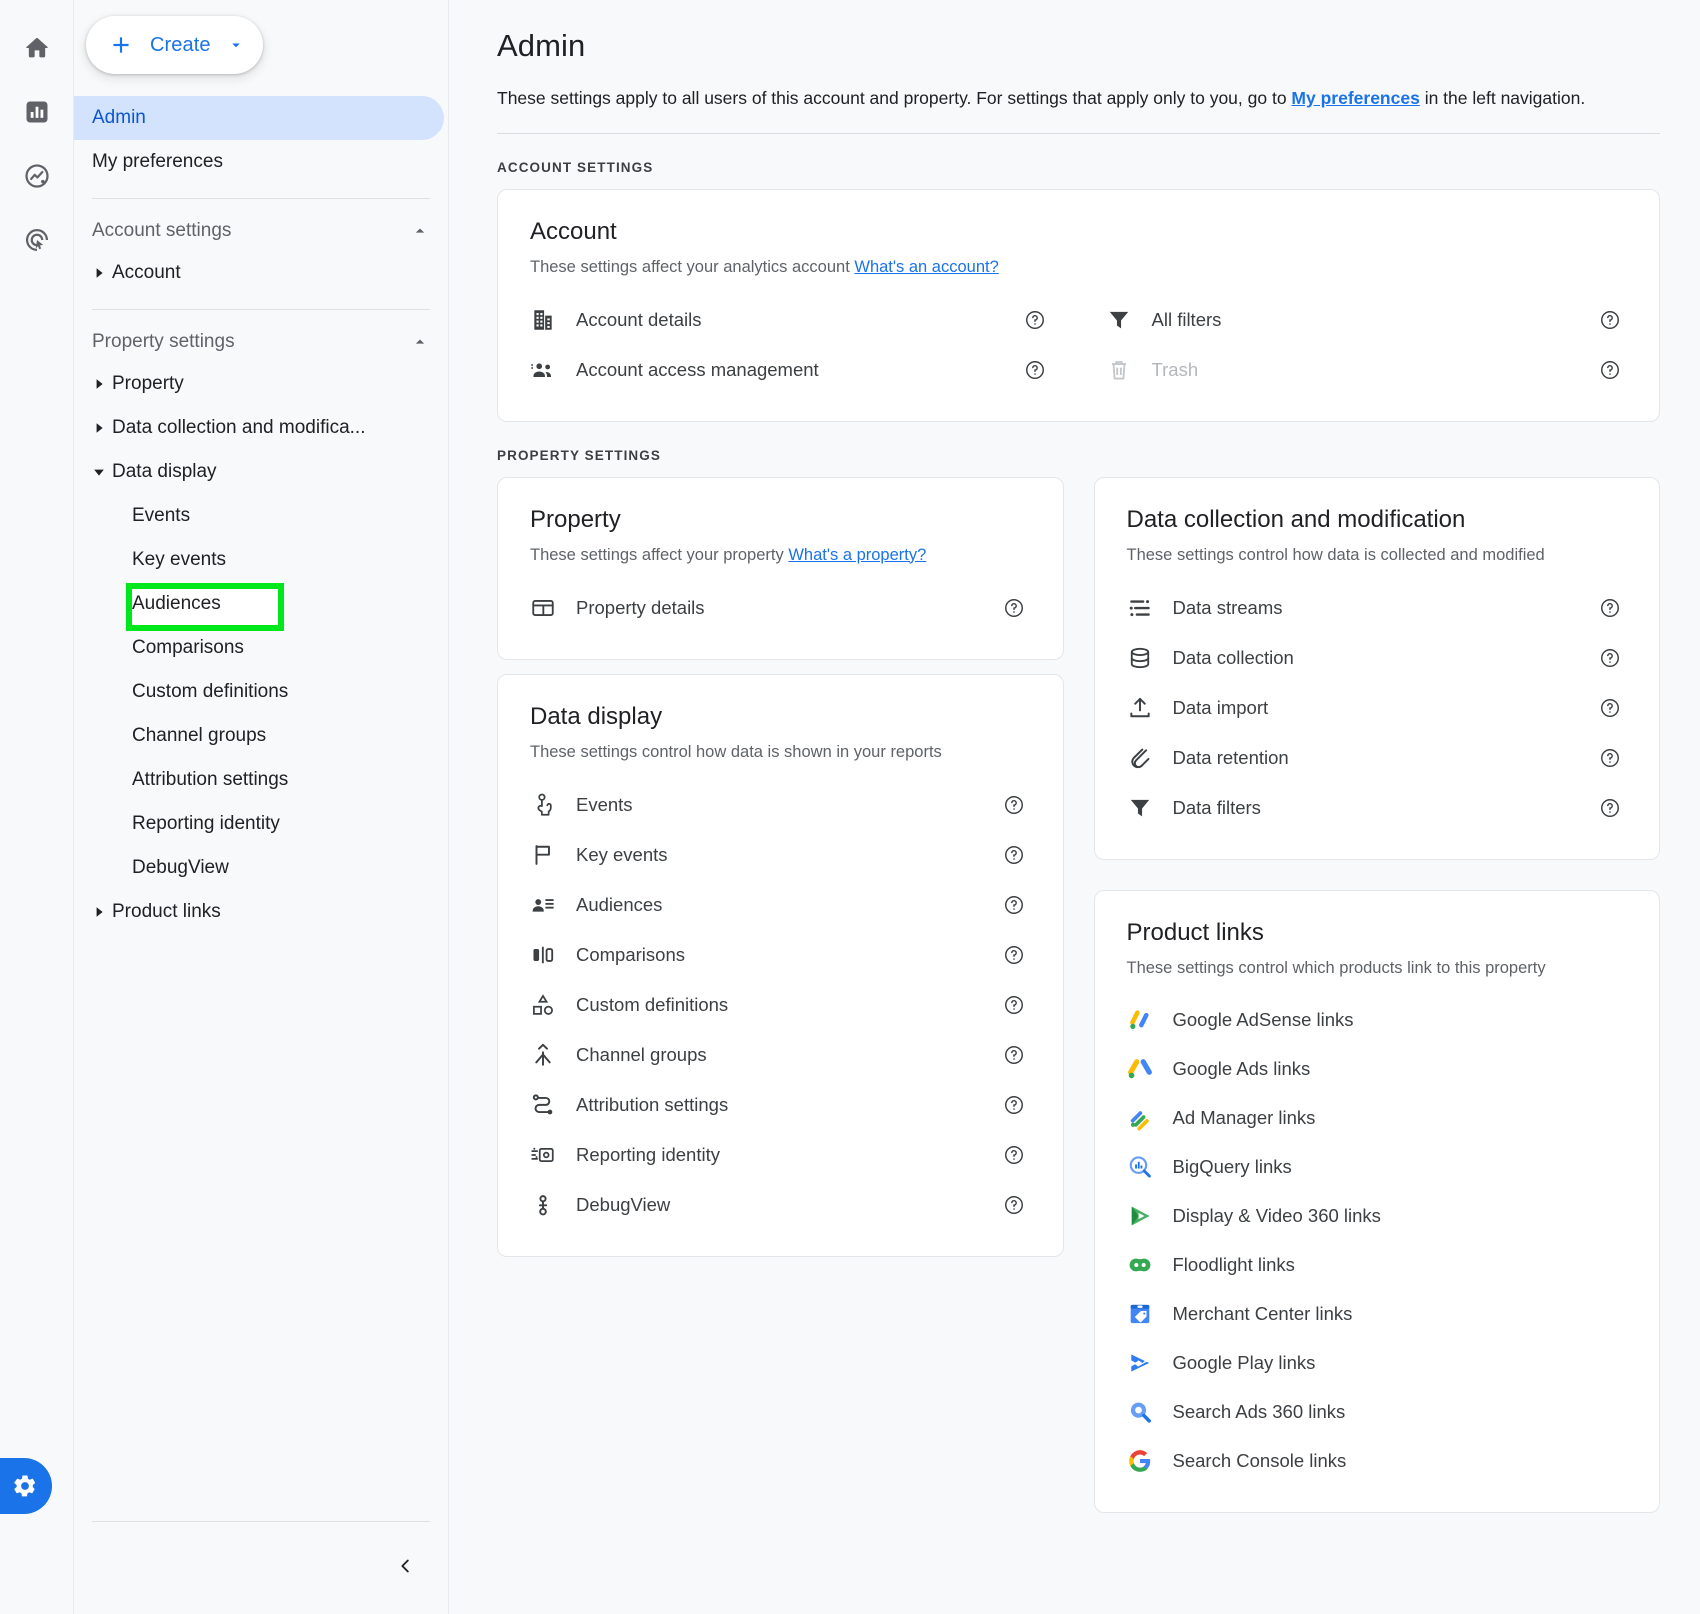  I want to click on home-icon, so click(37, 48).